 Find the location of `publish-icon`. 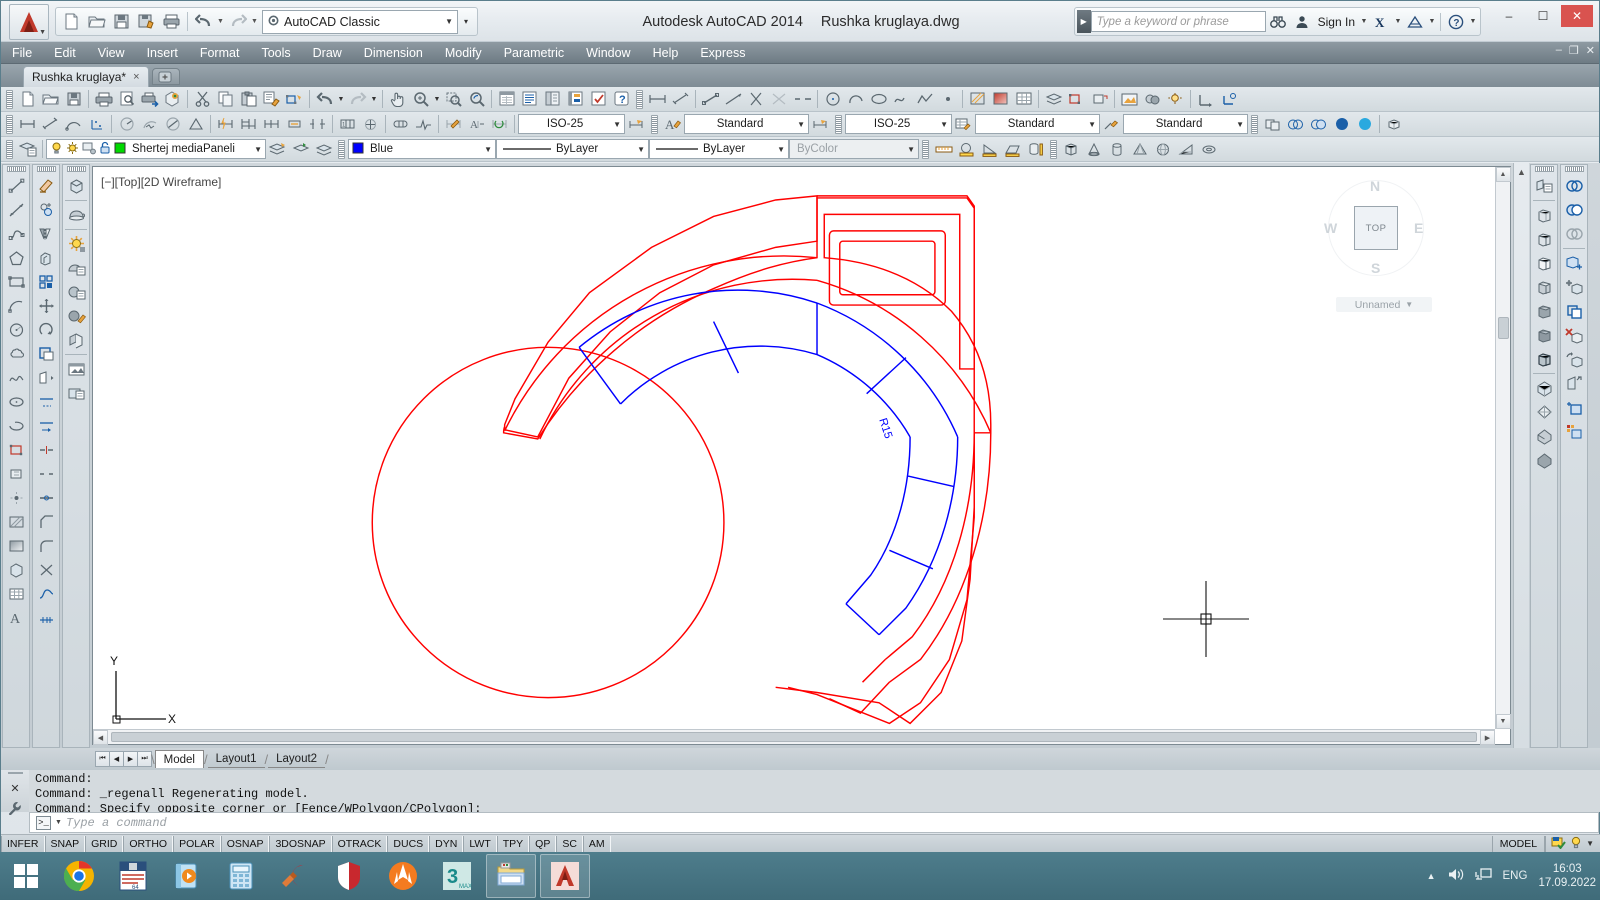

publish-icon is located at coordinates (149, 99).